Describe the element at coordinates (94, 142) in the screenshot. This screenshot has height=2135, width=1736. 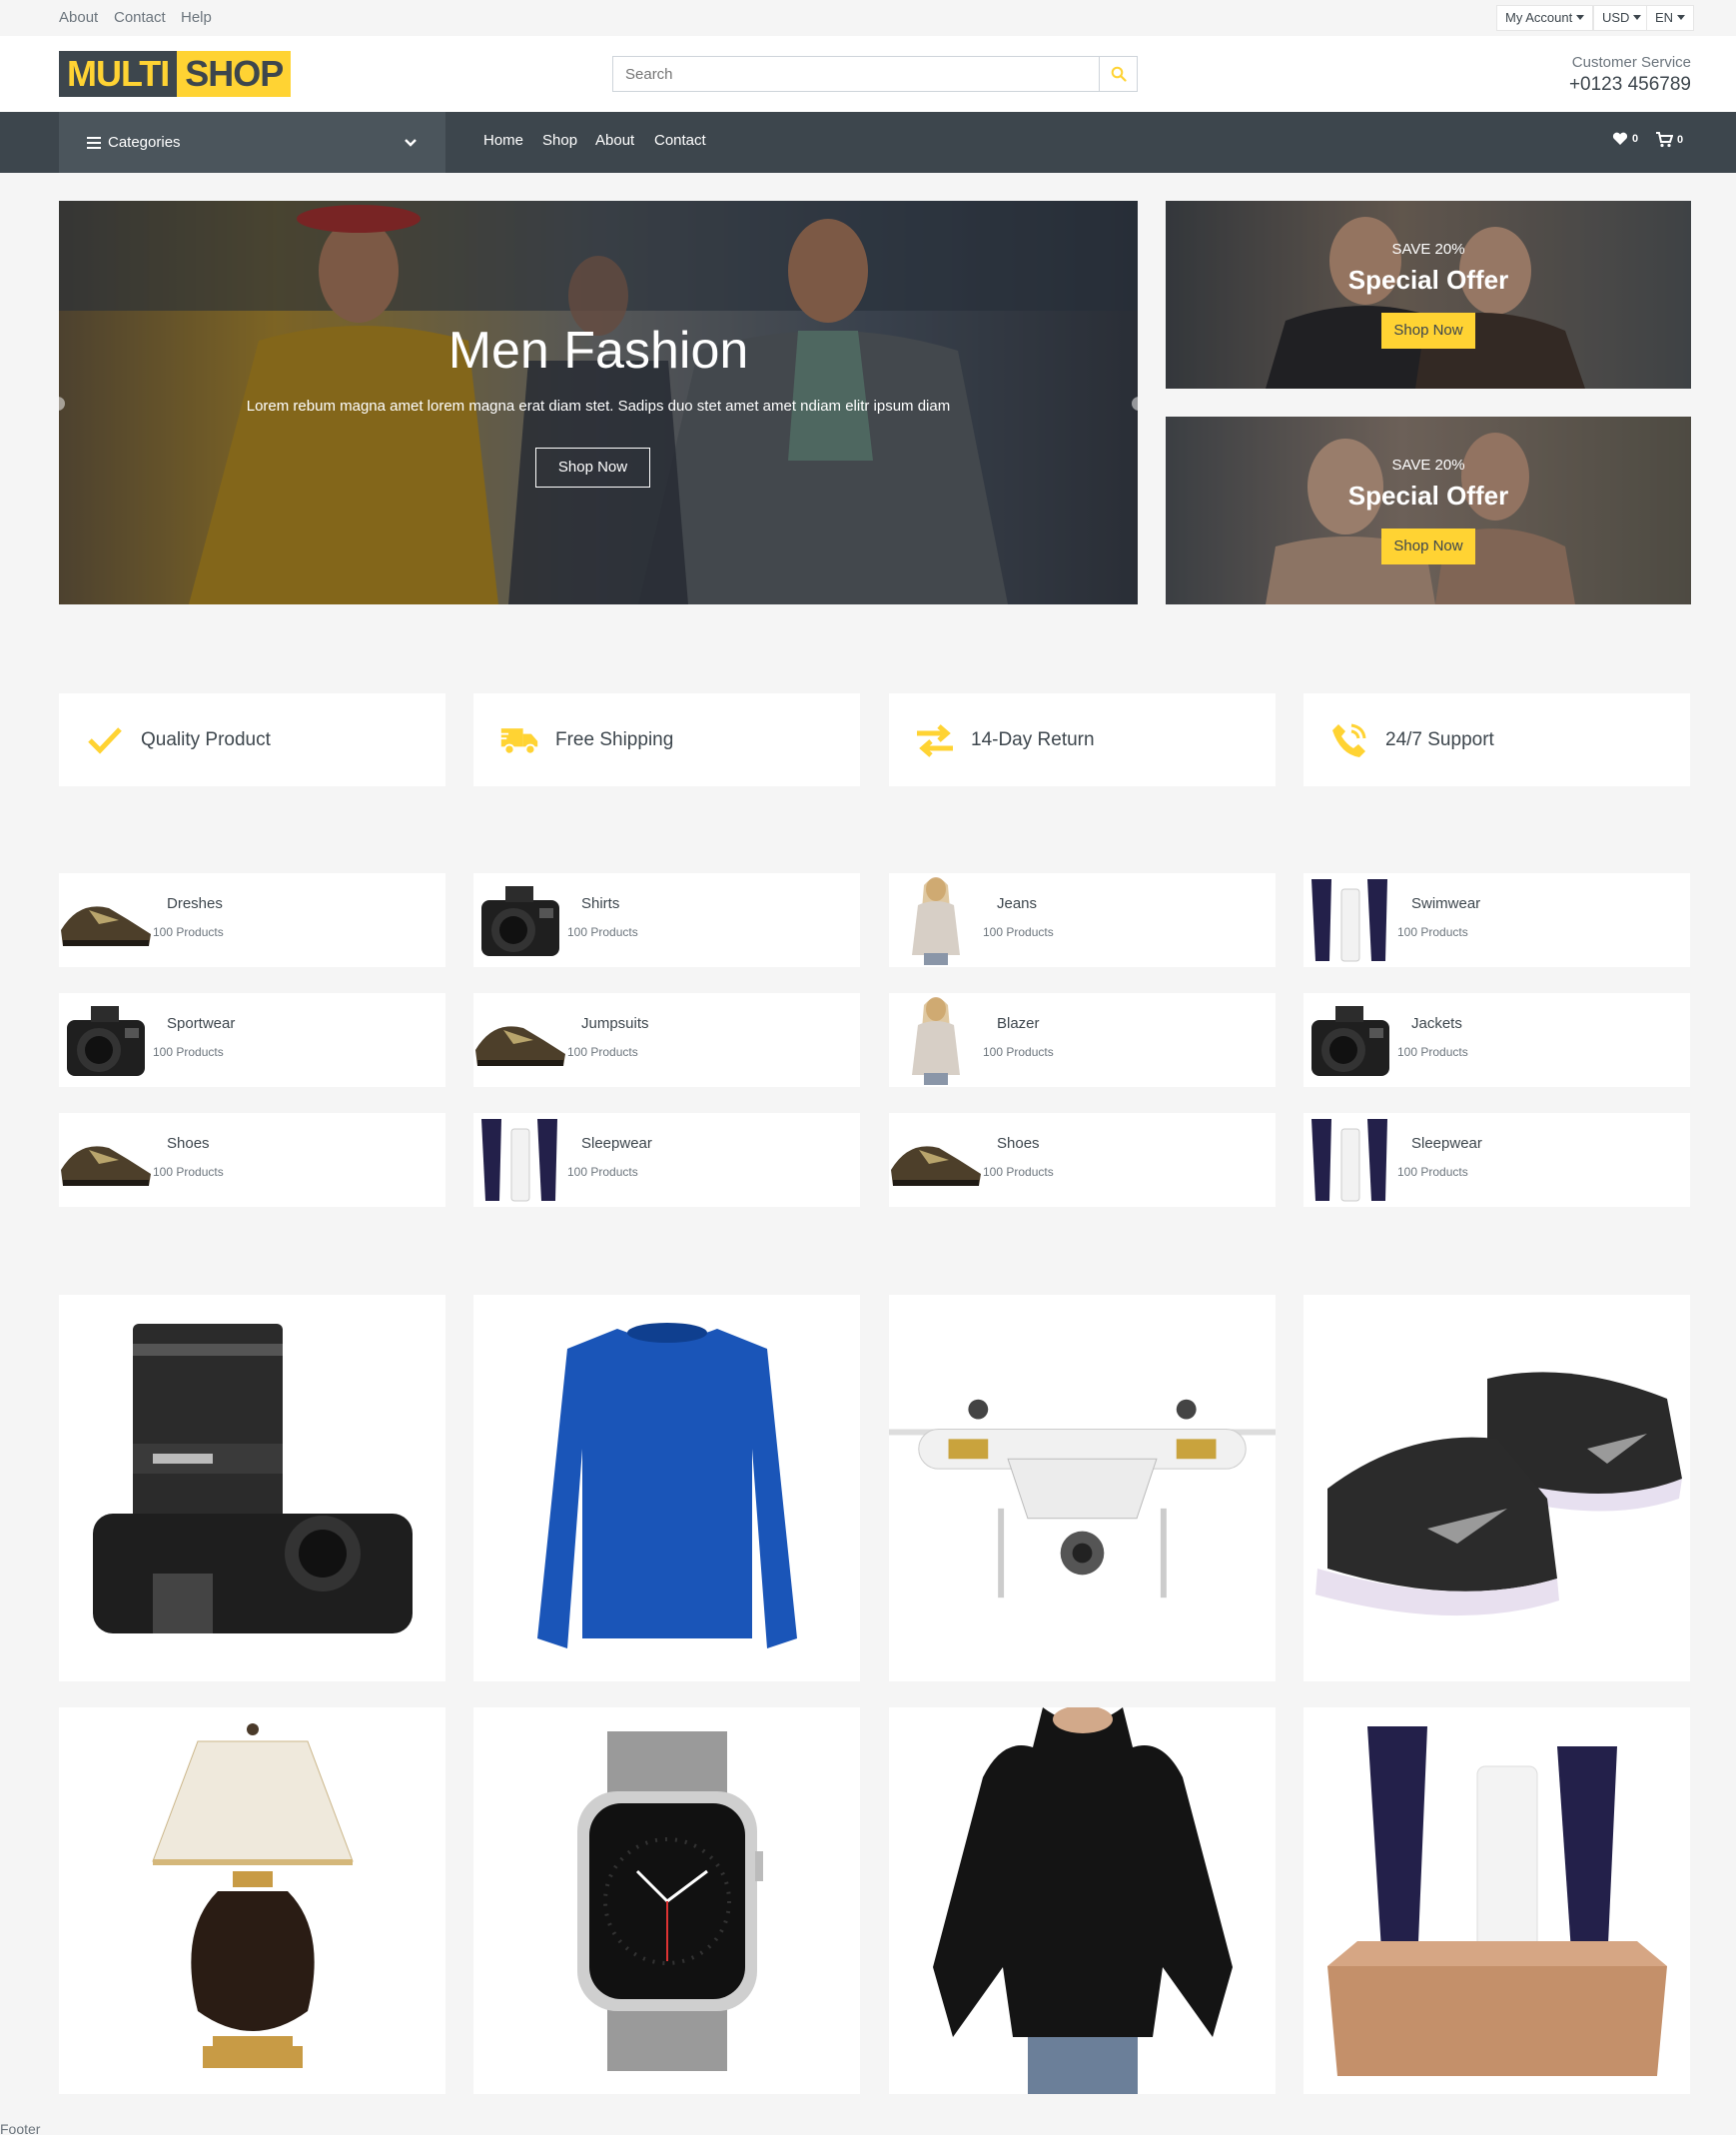
I see `bars-icon` at that location.